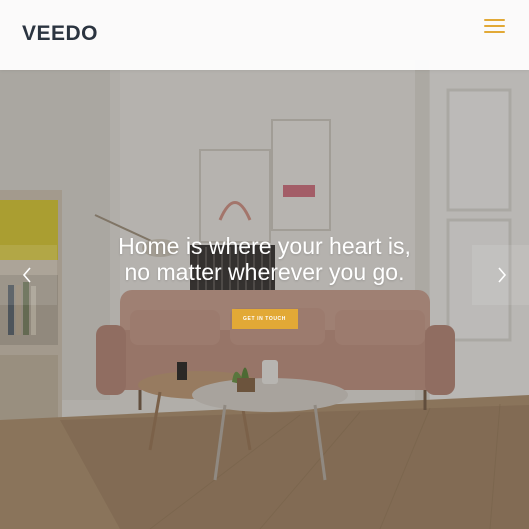 Image resolution: width=529 pixels, height=529 pixels. Describe the element at coordinates (264, 319) in the screenshot. I see `get-in-touch-button: GET IN TOUCH` at that location.